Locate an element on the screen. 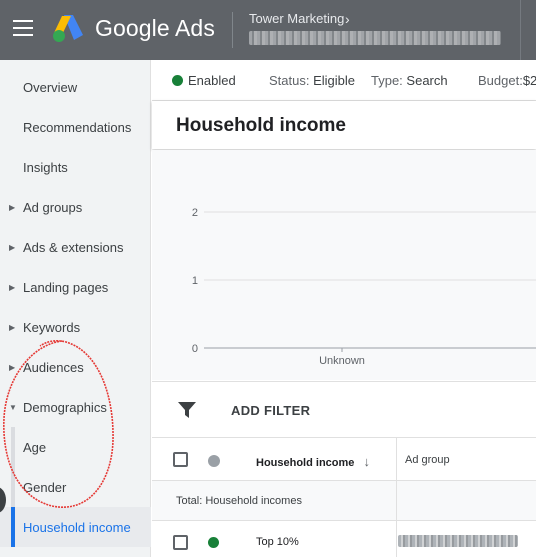 The height and width of the screenshot is (557, 536). column-header-ad-group: Ad group is located at coordinates (427, 460).